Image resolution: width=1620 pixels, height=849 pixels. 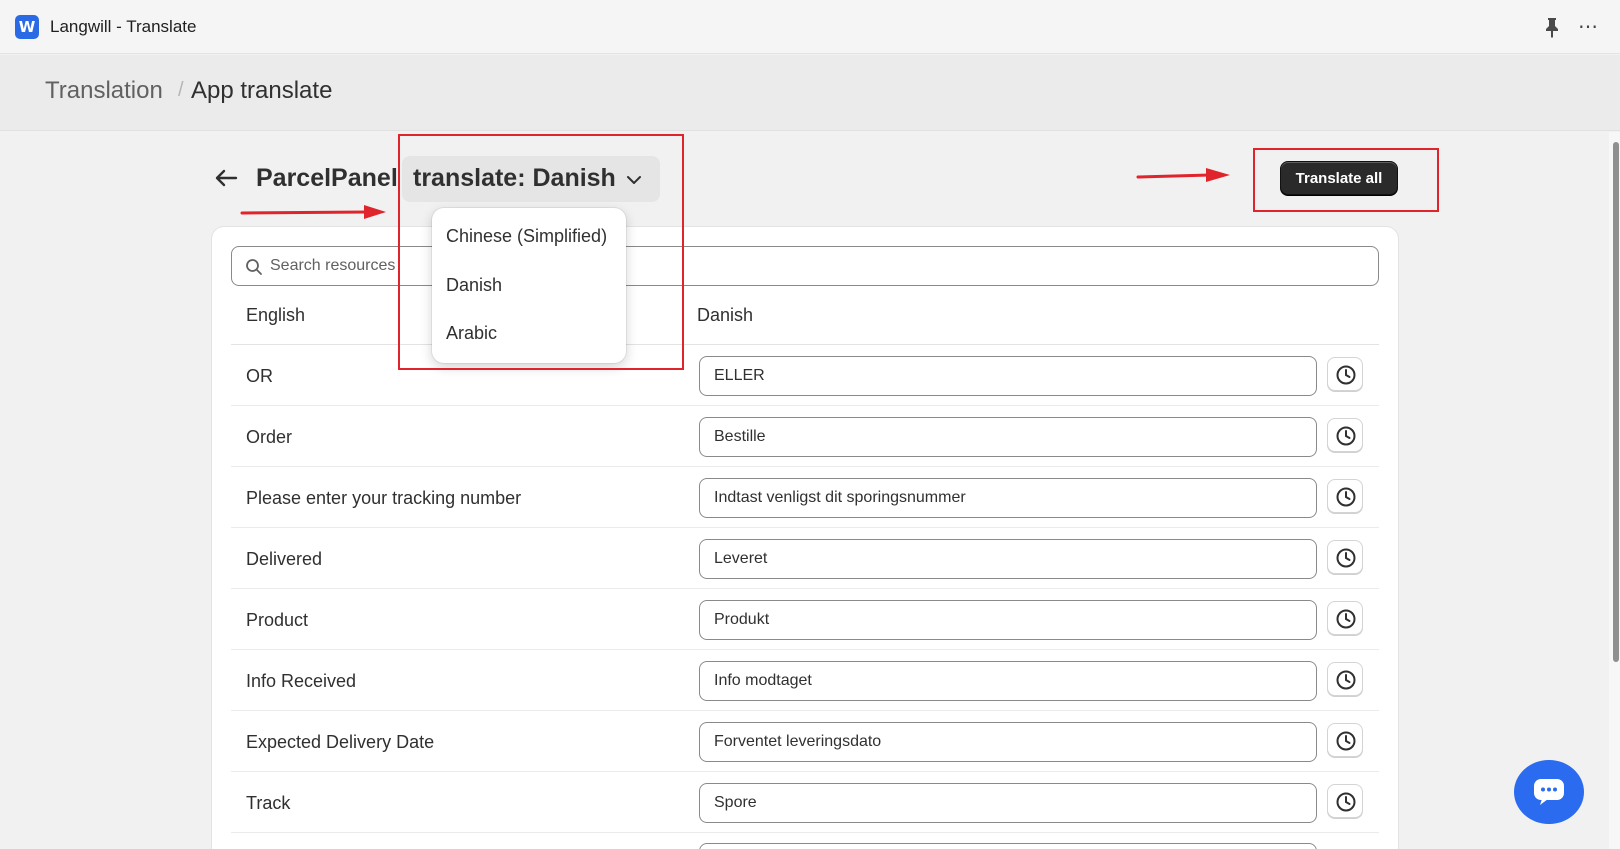 I want to click on table-row: Info Received, so click(x=805, y=680).